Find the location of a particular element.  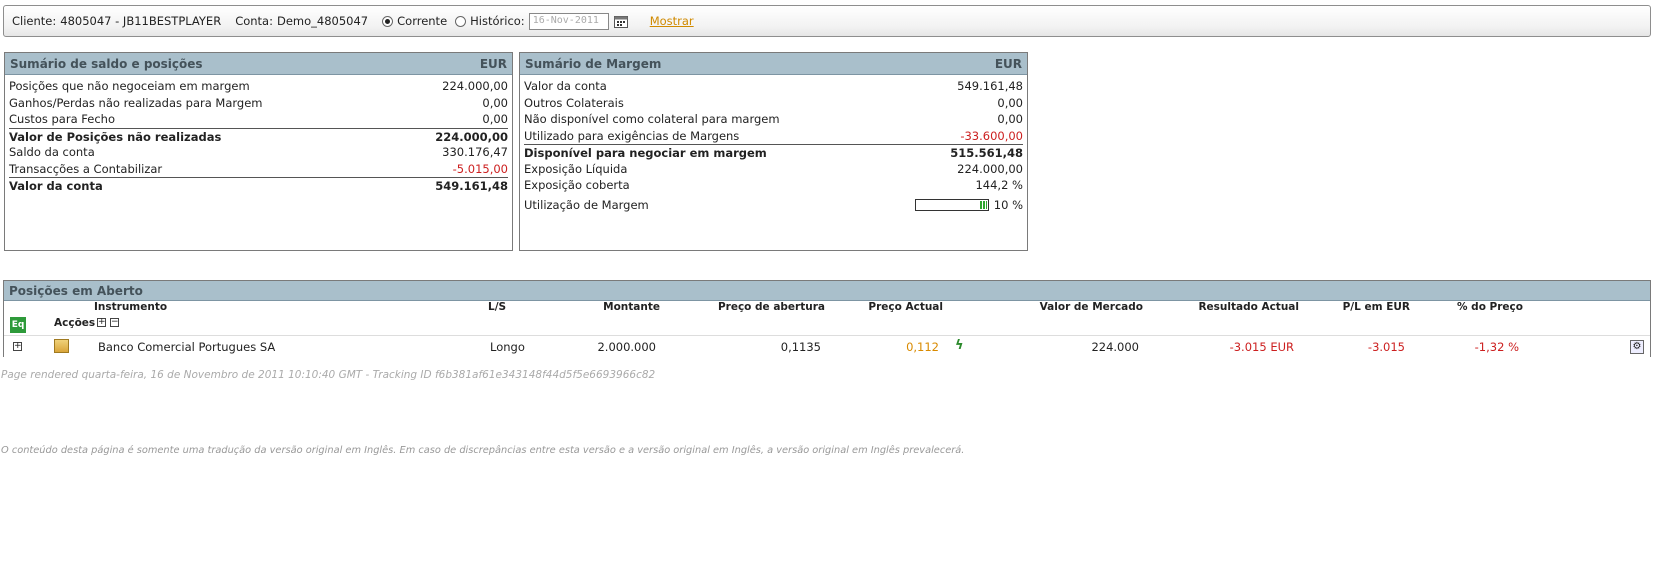

margin-row-value: 144,2 % is located at coordinates (999, 185).